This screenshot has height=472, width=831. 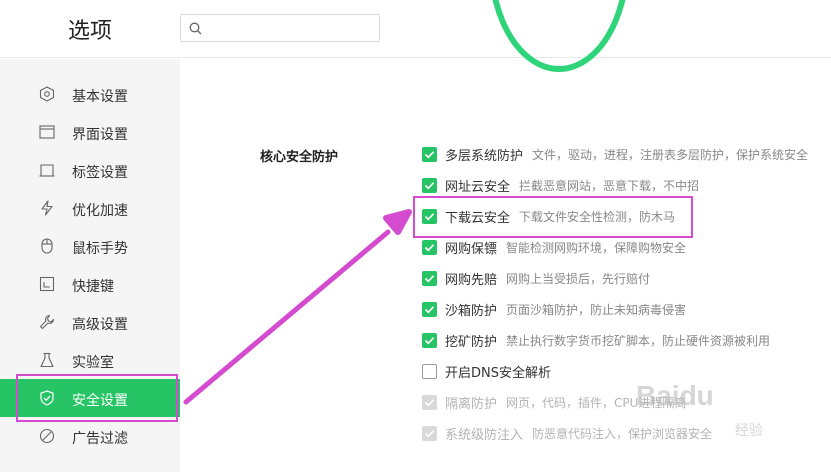 What do you see at coordinates (749, 431) in the screenshot?
I see `watermark-sub: 经验` at bounding box center [749, 431].